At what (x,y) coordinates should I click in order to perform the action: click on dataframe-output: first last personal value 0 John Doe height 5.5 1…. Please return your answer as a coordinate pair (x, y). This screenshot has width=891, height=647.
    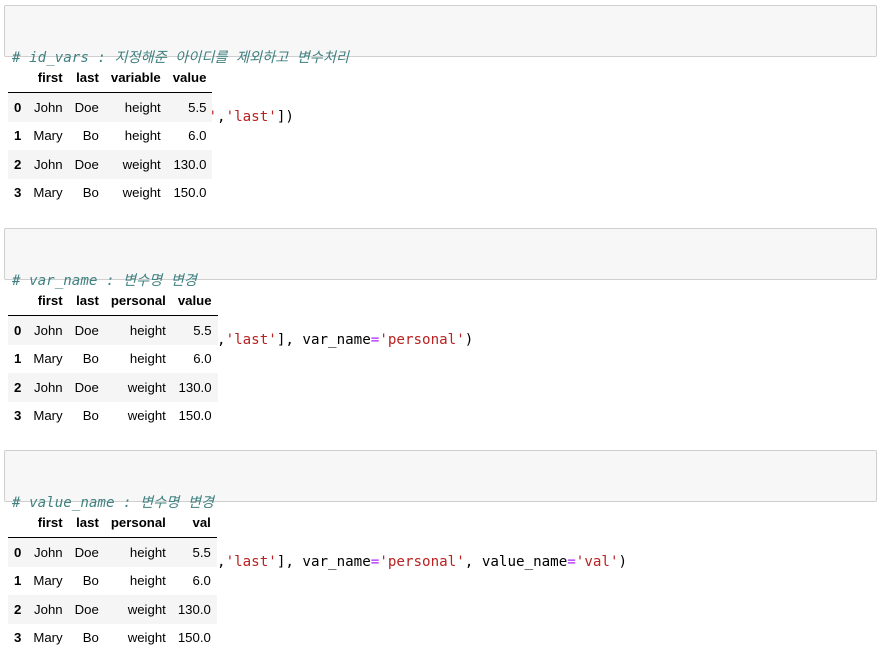
    Looking at the image, I should click on (113, 357).